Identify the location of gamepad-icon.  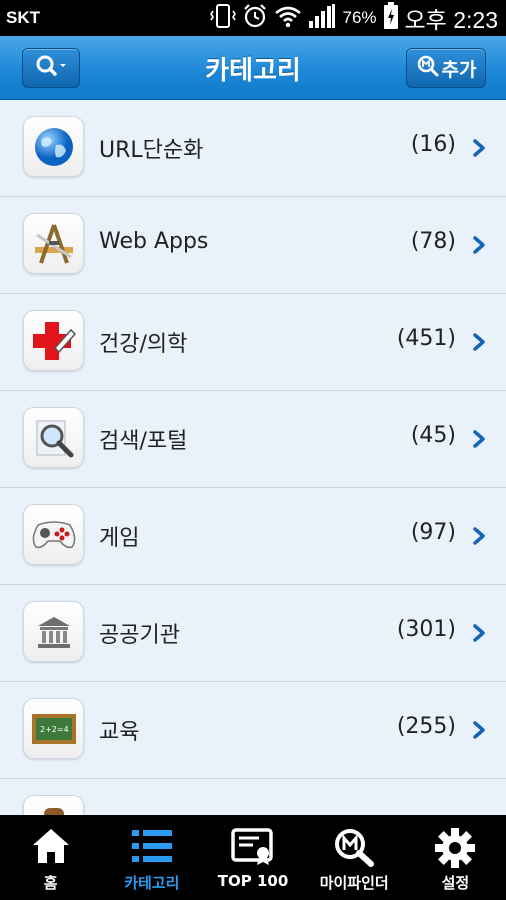
(53, 534).